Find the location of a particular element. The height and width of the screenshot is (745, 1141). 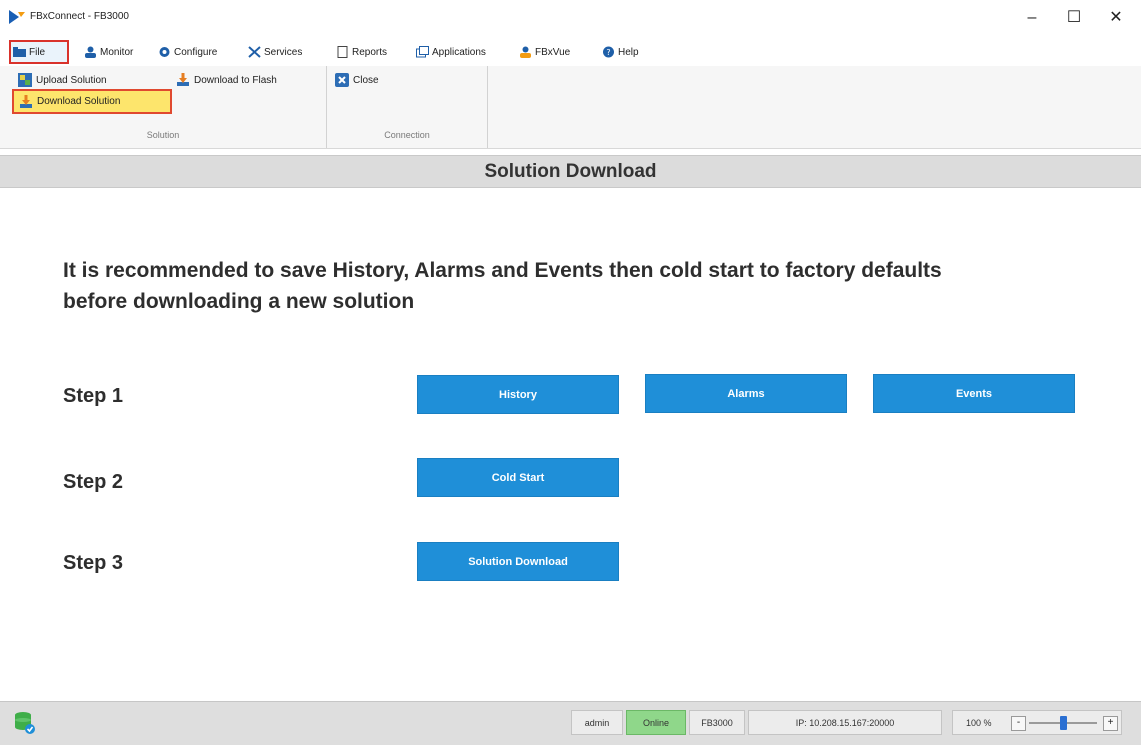

folder-icon is located at coordinates (19, 52).